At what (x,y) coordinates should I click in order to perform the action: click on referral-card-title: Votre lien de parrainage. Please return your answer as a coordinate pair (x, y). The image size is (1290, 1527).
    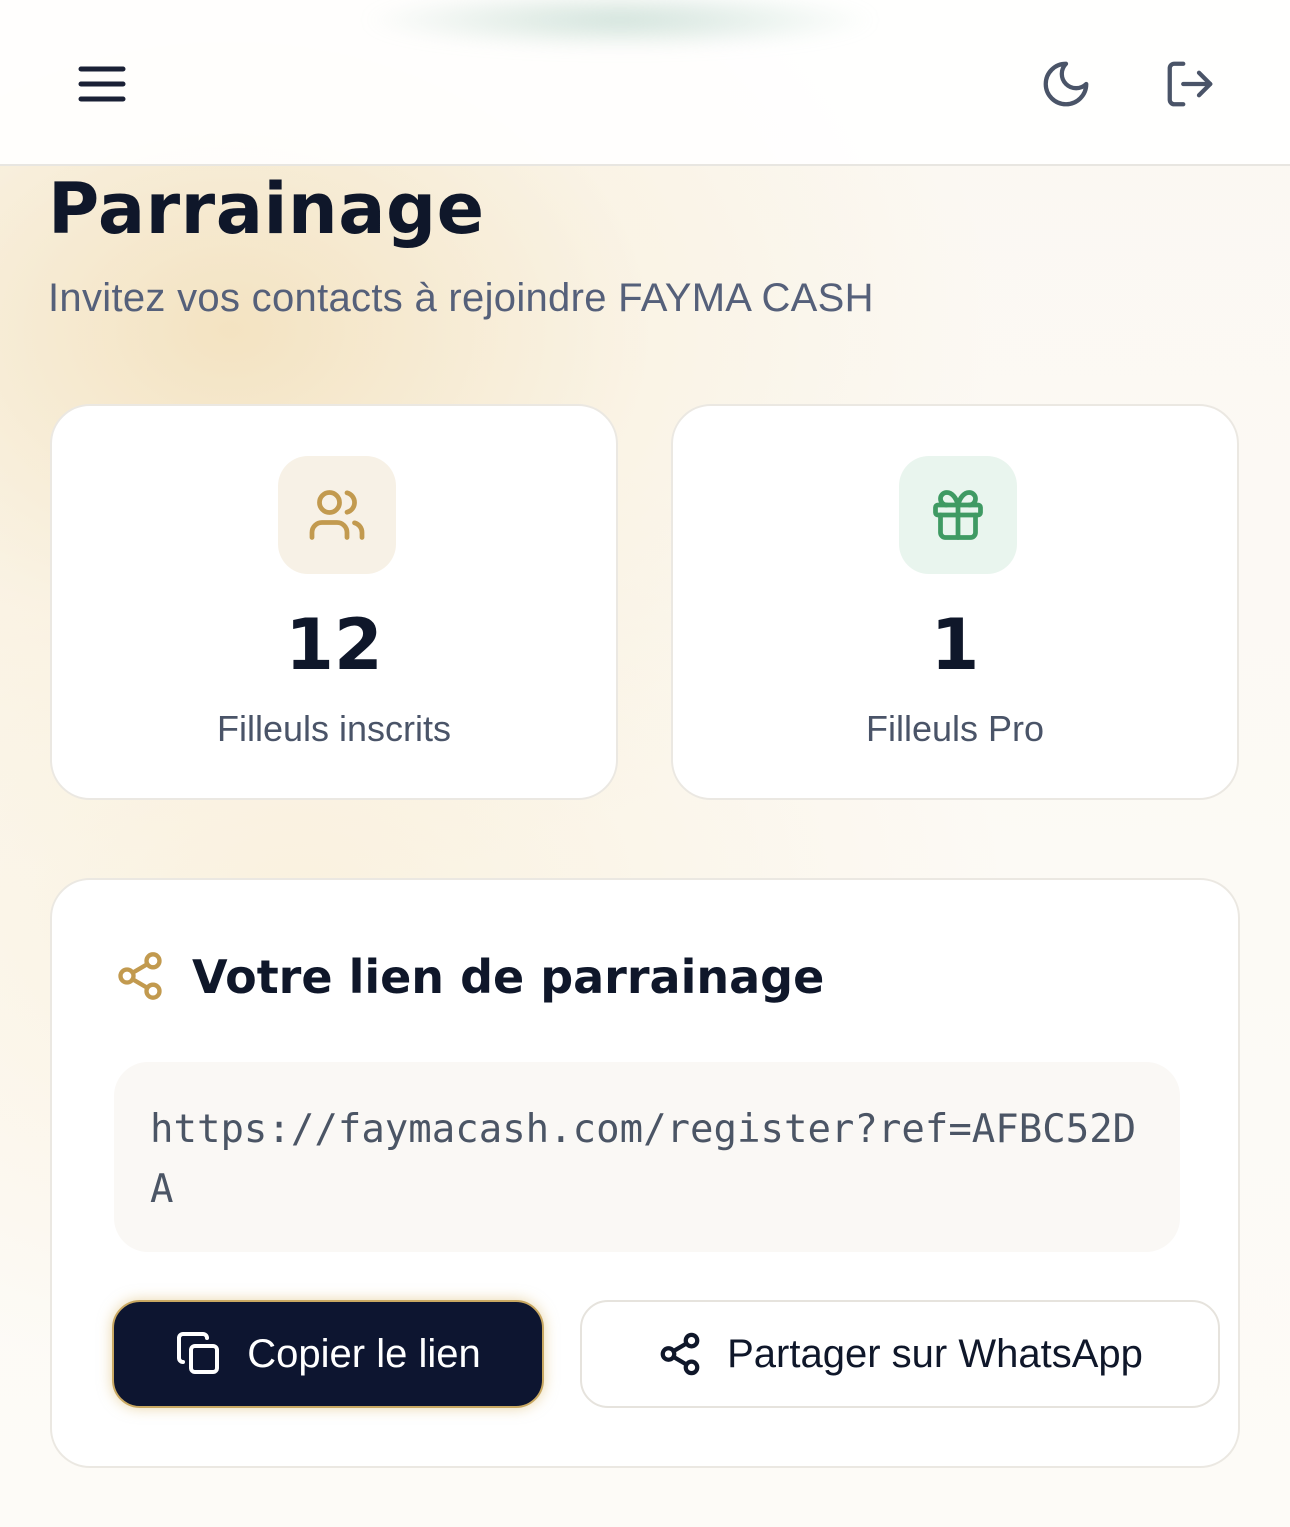
    Looking at the image, I should click on (508, 977).